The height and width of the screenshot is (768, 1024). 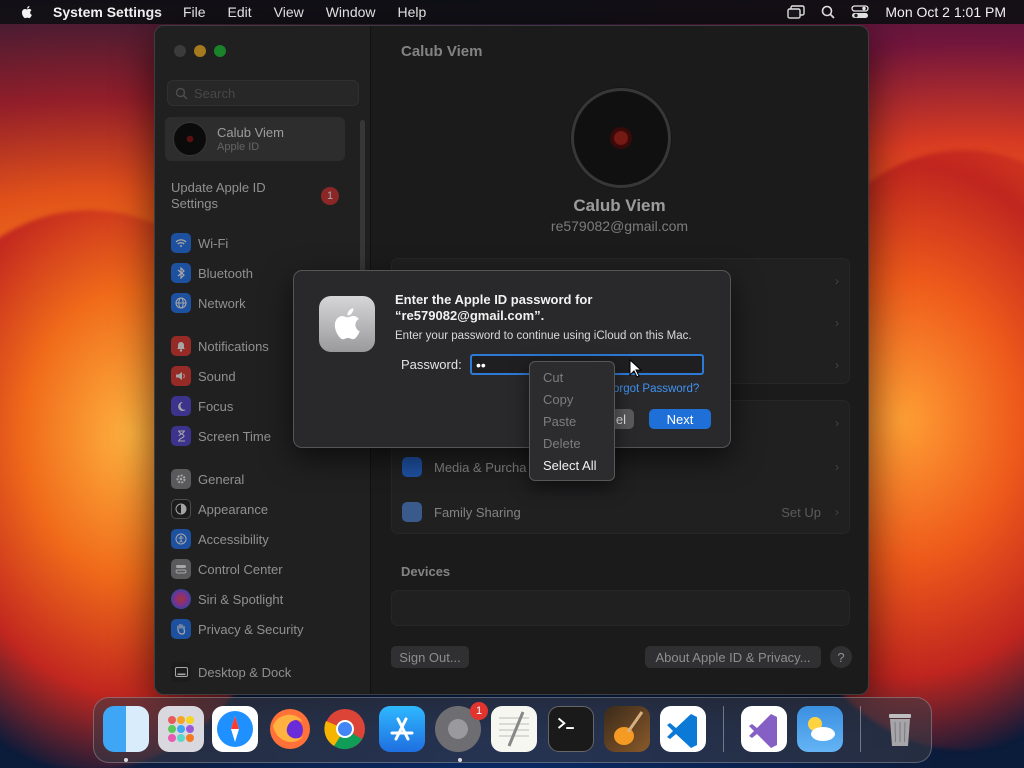 What do you see at coordinates (572, 443) in the screenshot?
I see `menu-item-delete: Delete` at bounding box center [572, 443].